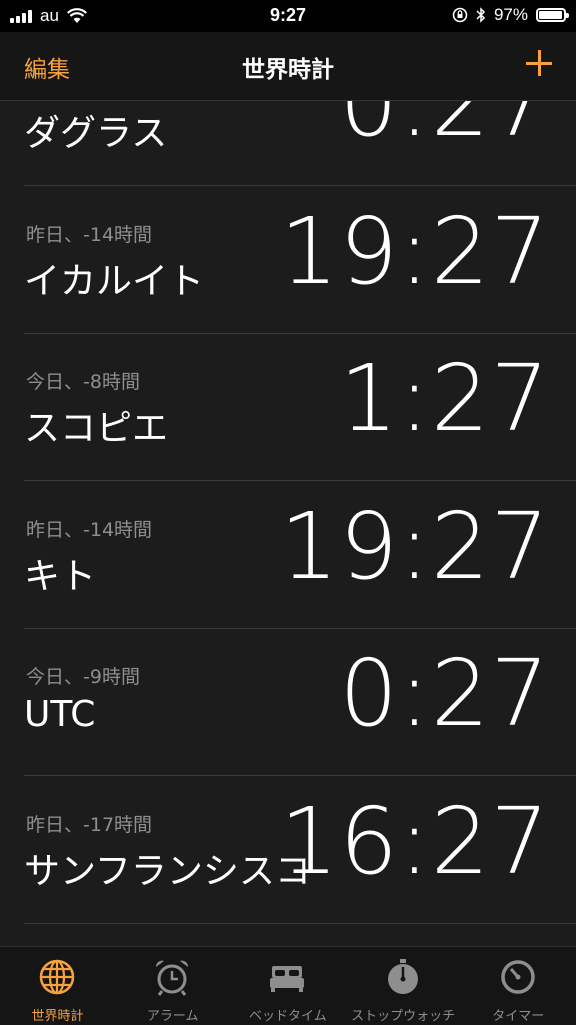 This screenshot has width=576, height=1025. I want to click on row-divider, so click(300, 923).